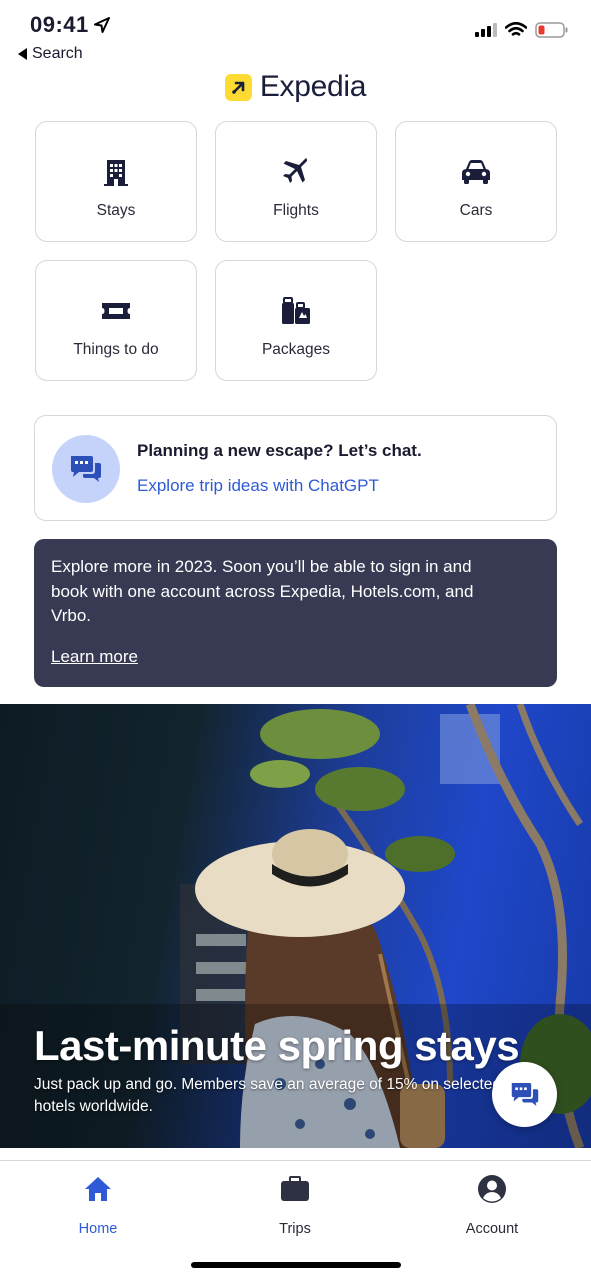 The height and width of the screenshot is (1280, 591). I want to click on category-stays-button: Stays, so click(116, 181).